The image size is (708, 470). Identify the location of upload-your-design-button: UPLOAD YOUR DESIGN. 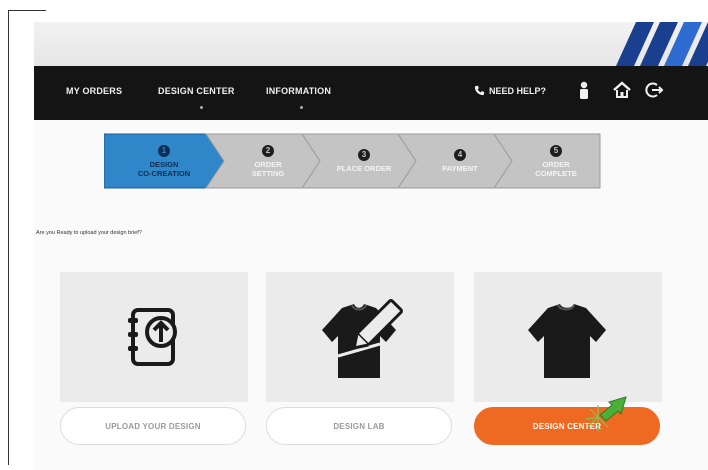
(153, 426).